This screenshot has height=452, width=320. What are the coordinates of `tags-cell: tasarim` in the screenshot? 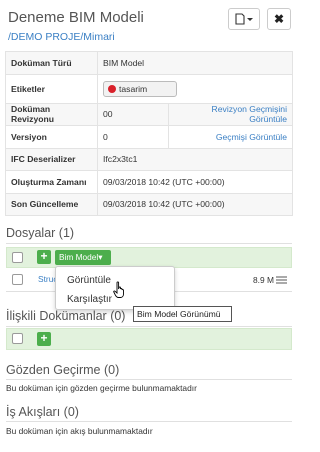 It's located at (195, 88).